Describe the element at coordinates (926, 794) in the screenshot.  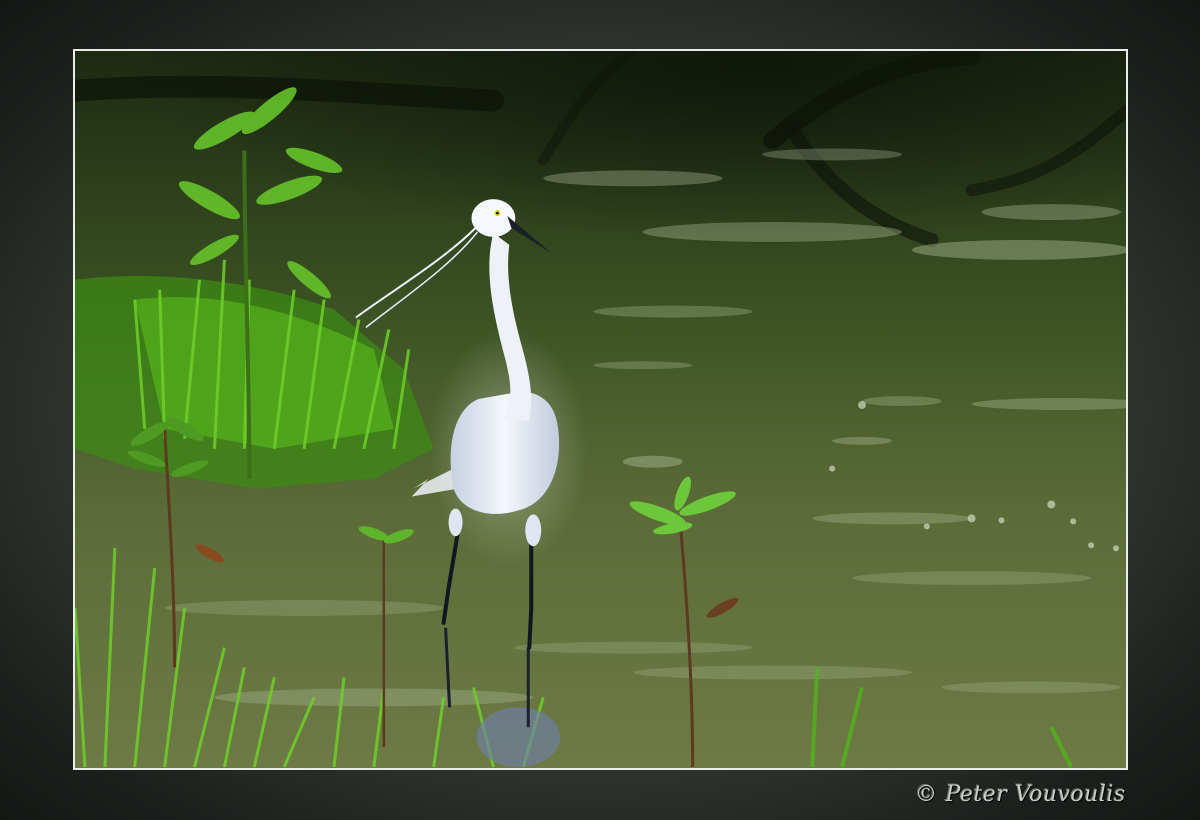
I see `copyright-symbol: ©` at that location.